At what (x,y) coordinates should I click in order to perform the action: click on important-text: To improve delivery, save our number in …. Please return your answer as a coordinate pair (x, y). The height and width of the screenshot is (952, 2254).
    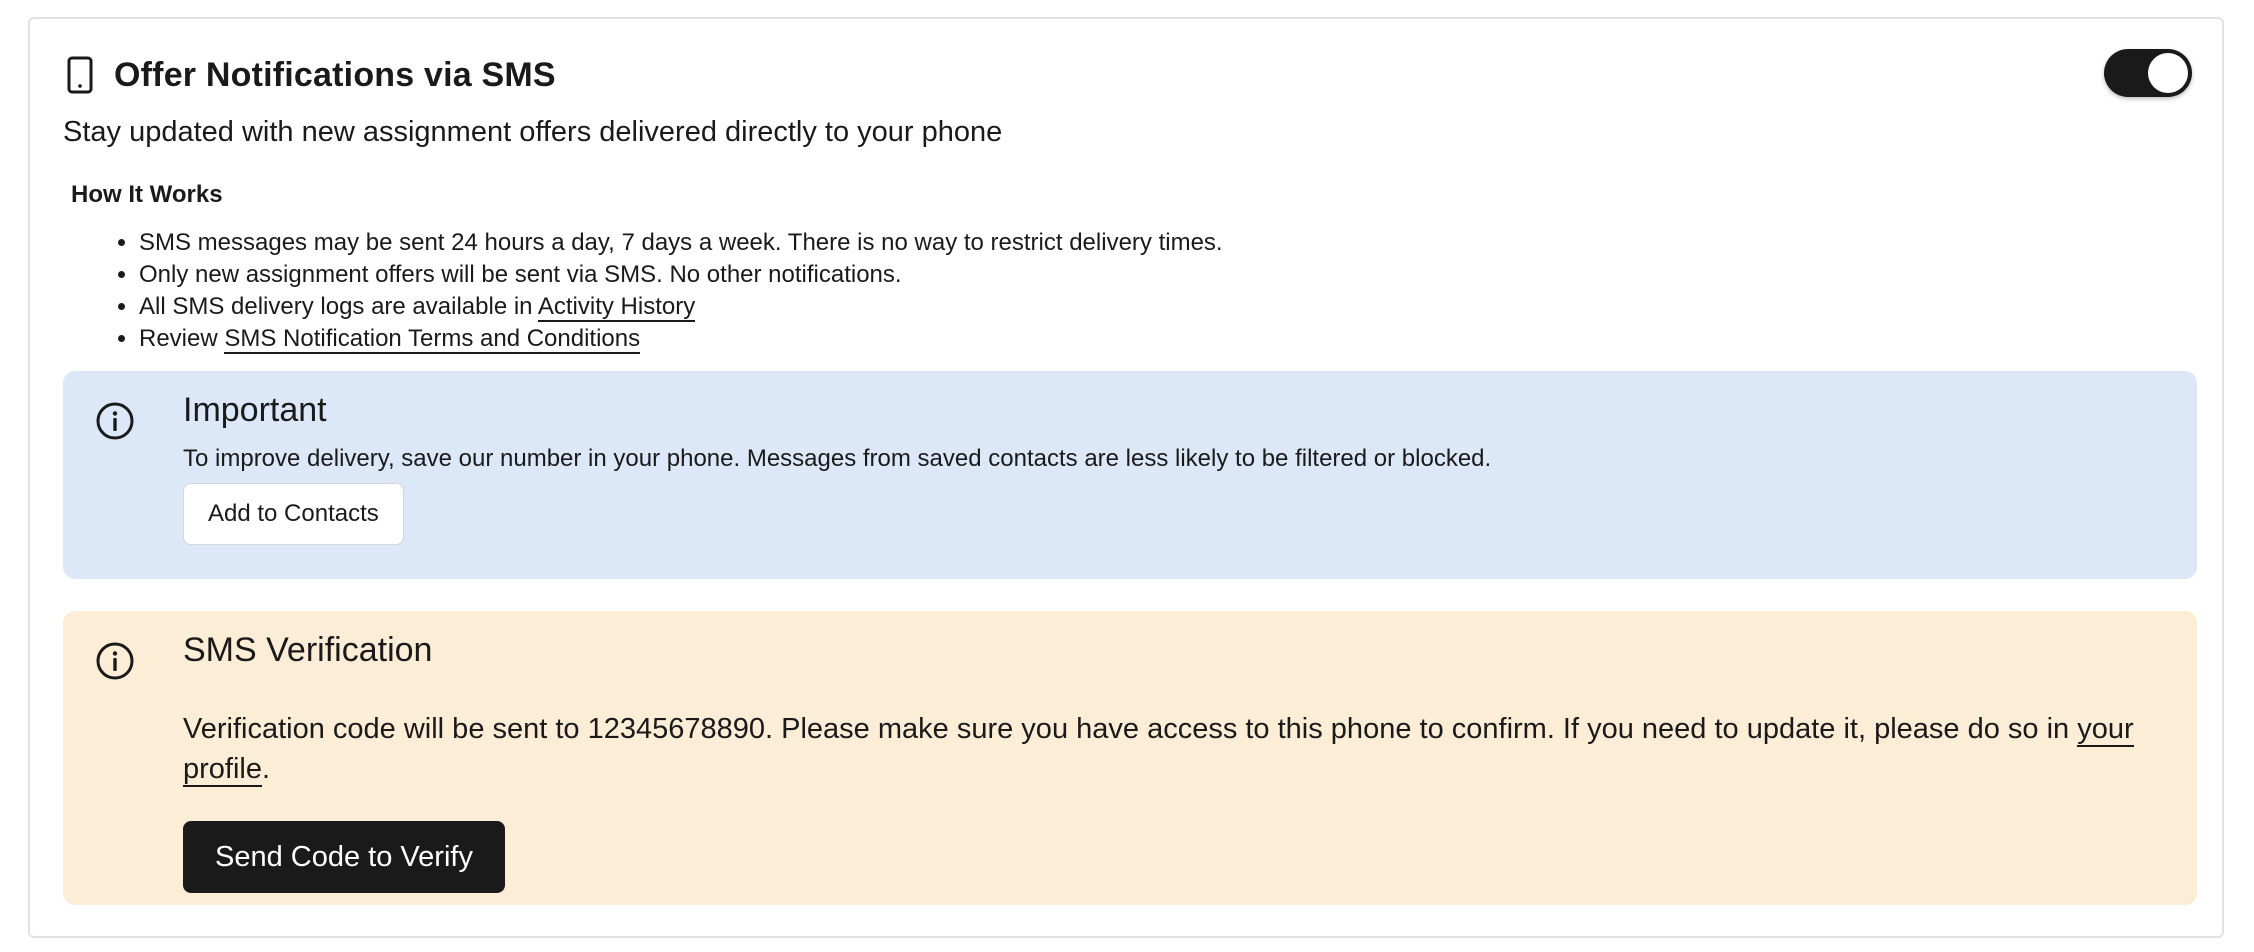
    Looking at the image, I should click on (837, 458).